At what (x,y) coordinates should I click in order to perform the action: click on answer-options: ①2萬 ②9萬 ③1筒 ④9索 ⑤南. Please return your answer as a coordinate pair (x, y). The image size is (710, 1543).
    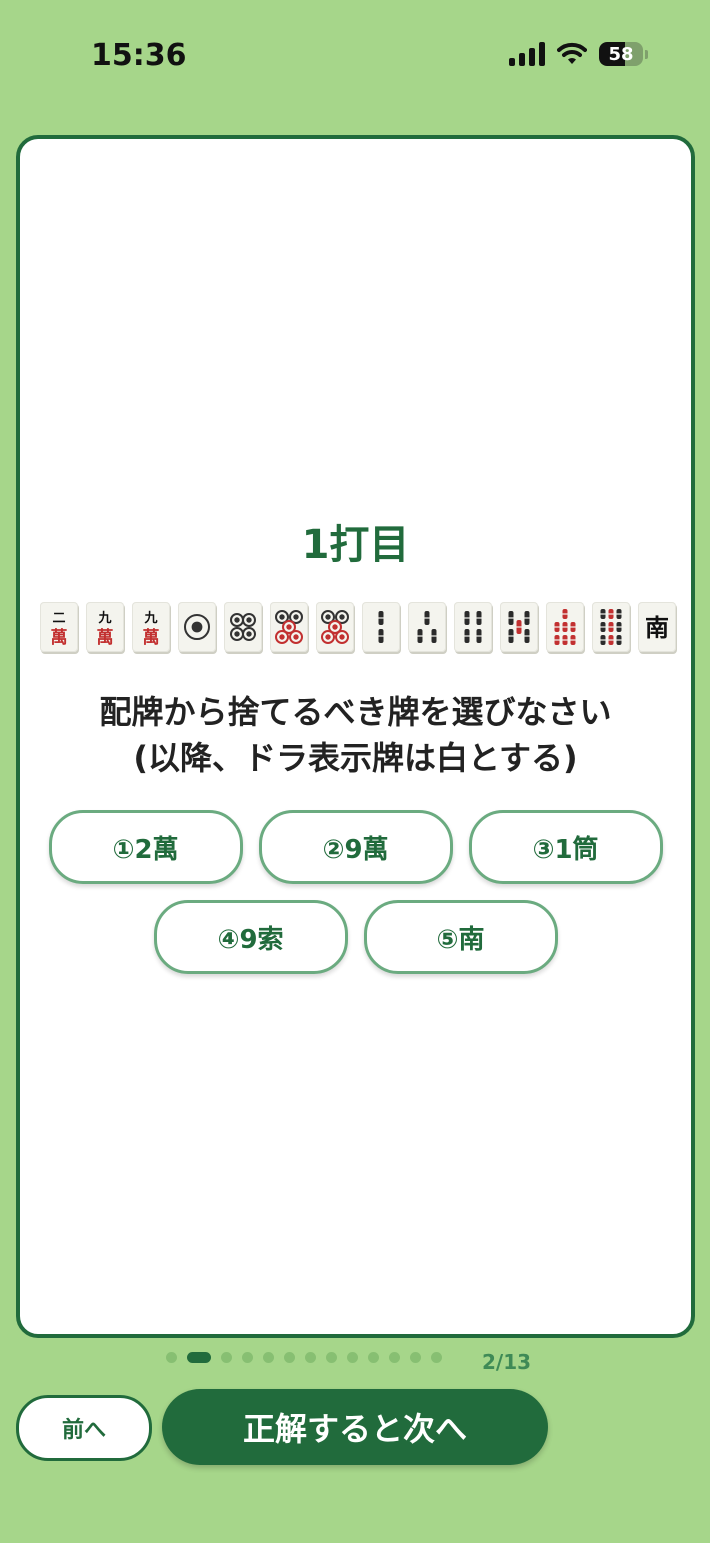
    Looking at the image, I should click on (355, 900).